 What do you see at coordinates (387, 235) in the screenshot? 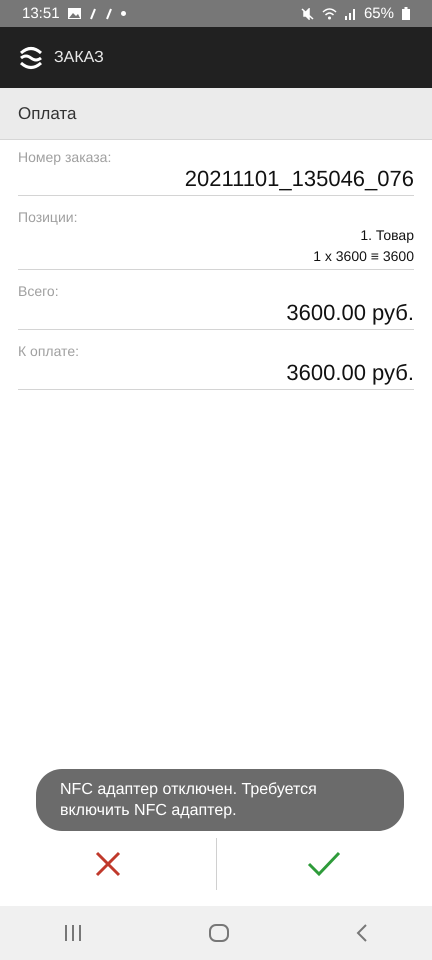
I see `field-value: 1. Товар` at bounding box center [387, 235].